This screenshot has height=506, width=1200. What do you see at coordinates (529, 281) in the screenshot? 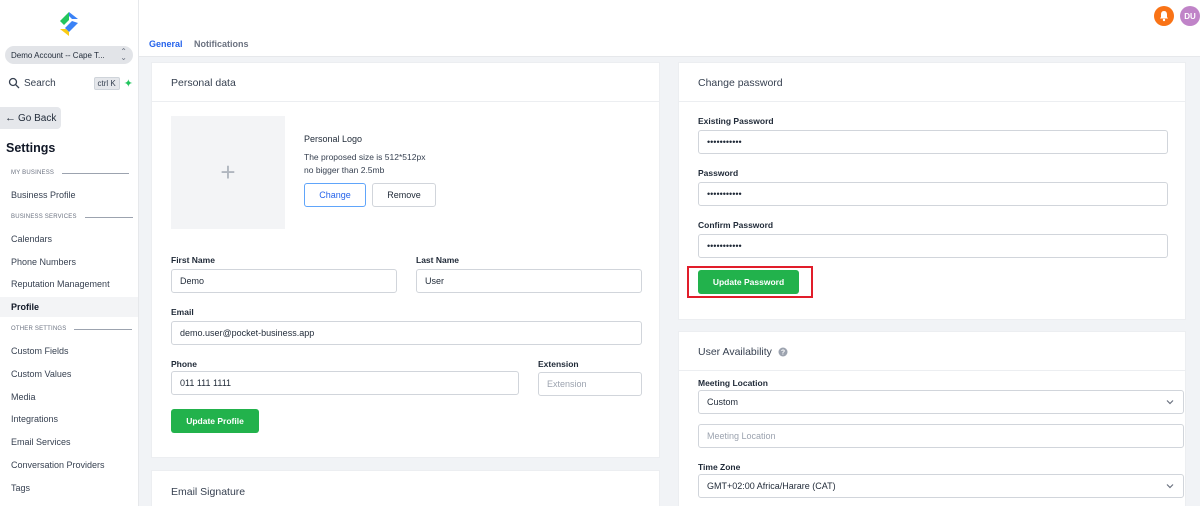
I see `last-name-input: User` at bounding box center [529, 281].